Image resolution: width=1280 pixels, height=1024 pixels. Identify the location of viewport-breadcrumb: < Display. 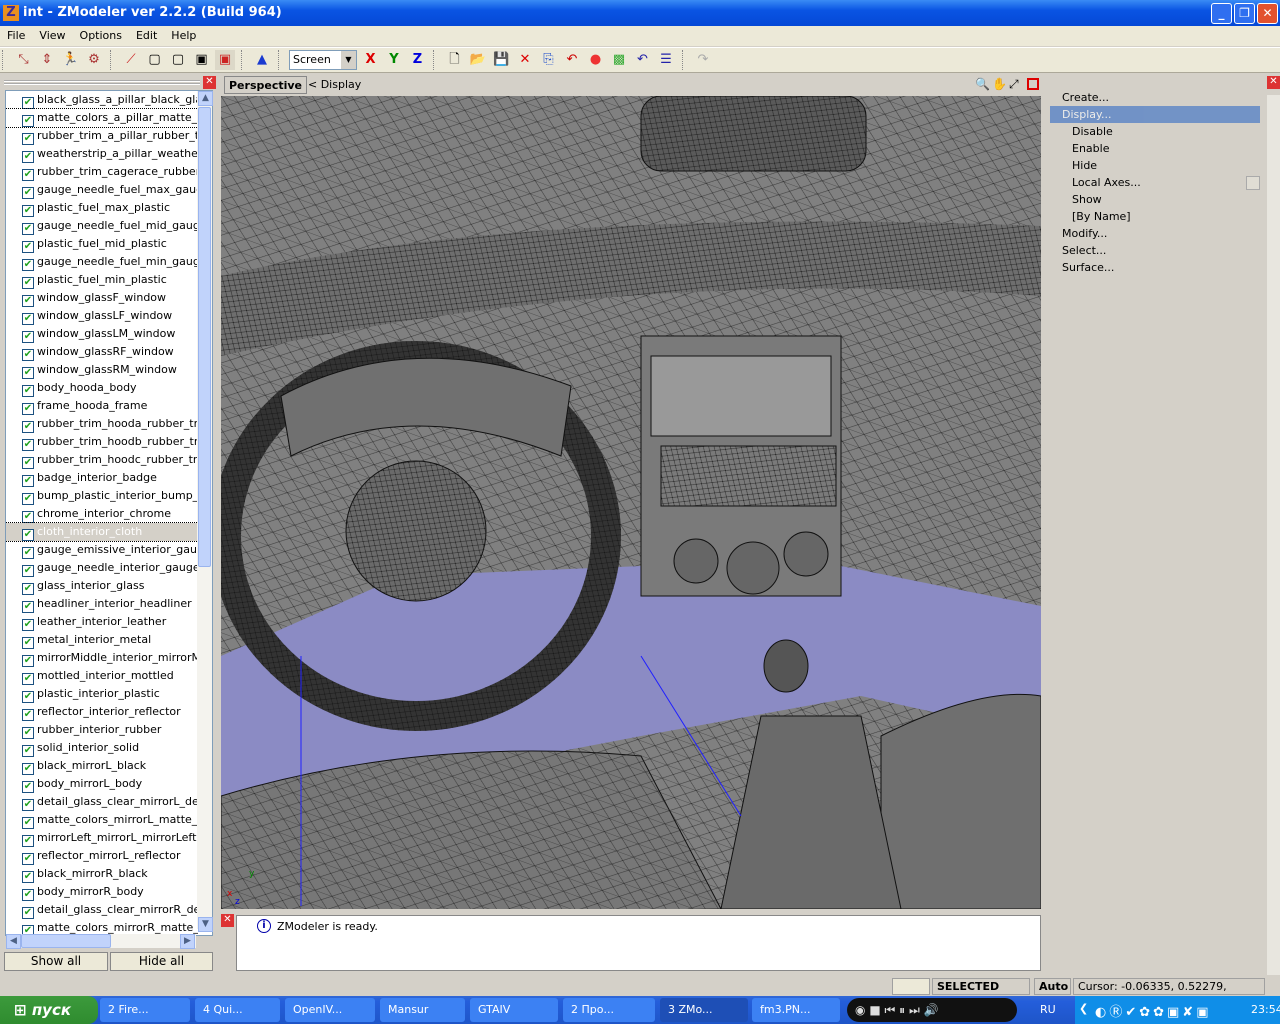
(334, 84).